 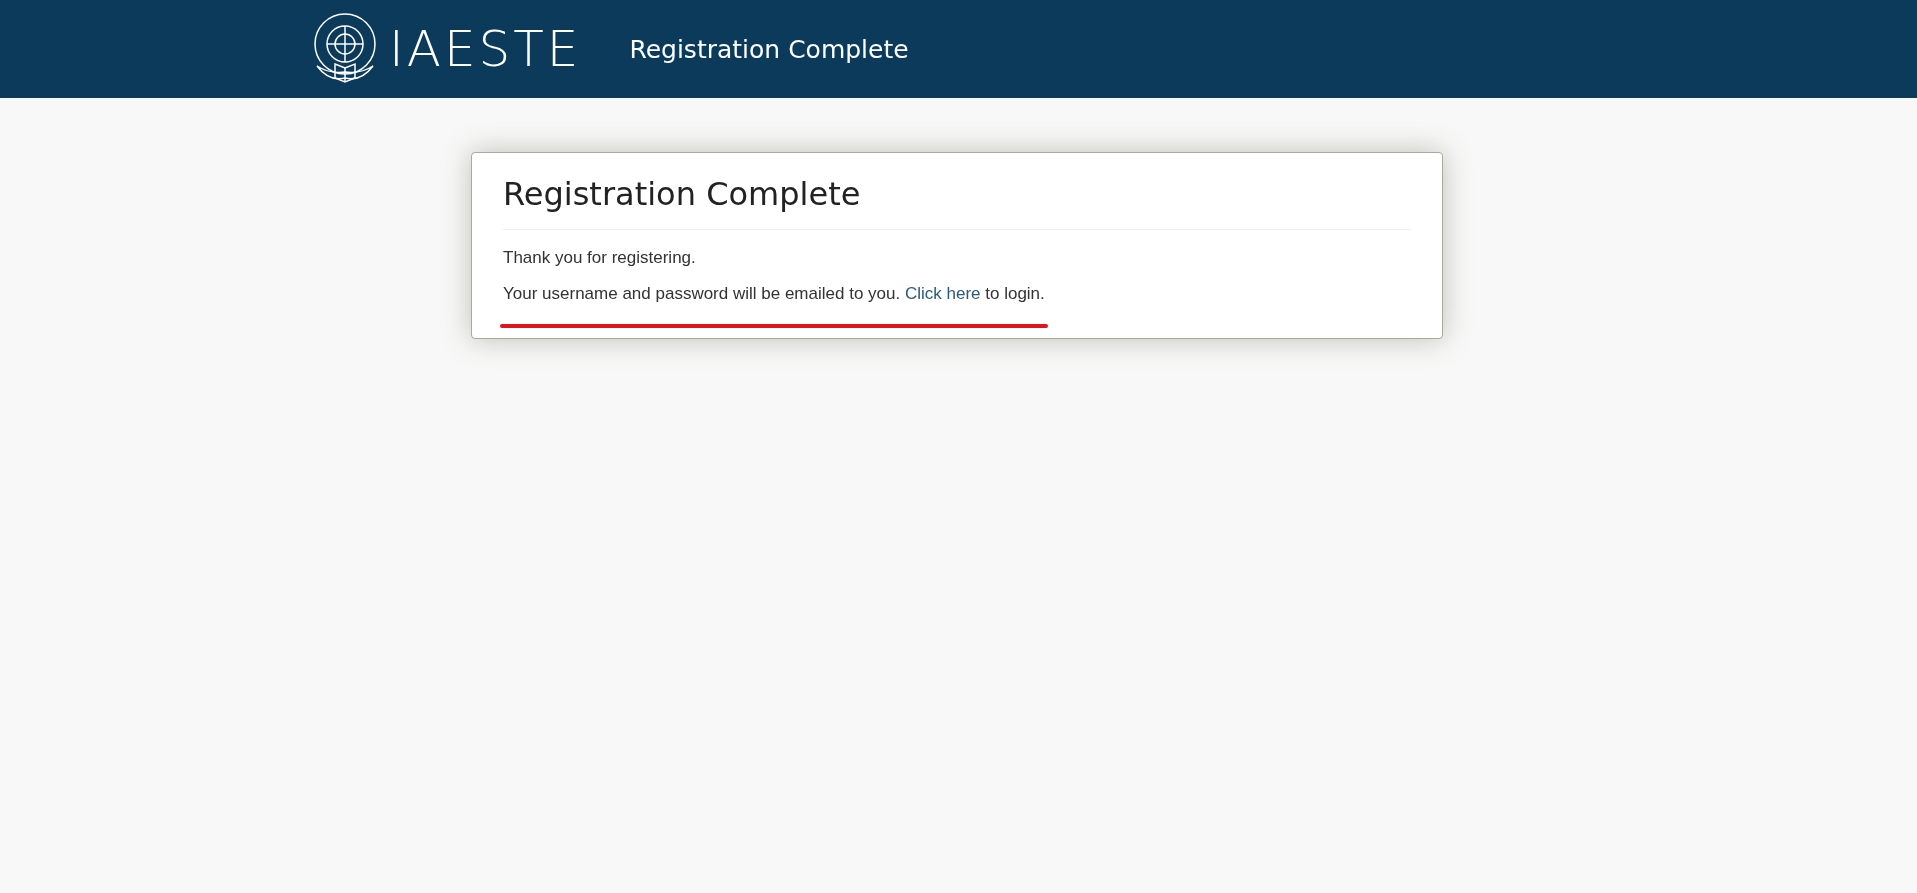 I want to click on login-message-text: Your username and password will be emailed to you. Click here to login., so click(x=774, y=294).